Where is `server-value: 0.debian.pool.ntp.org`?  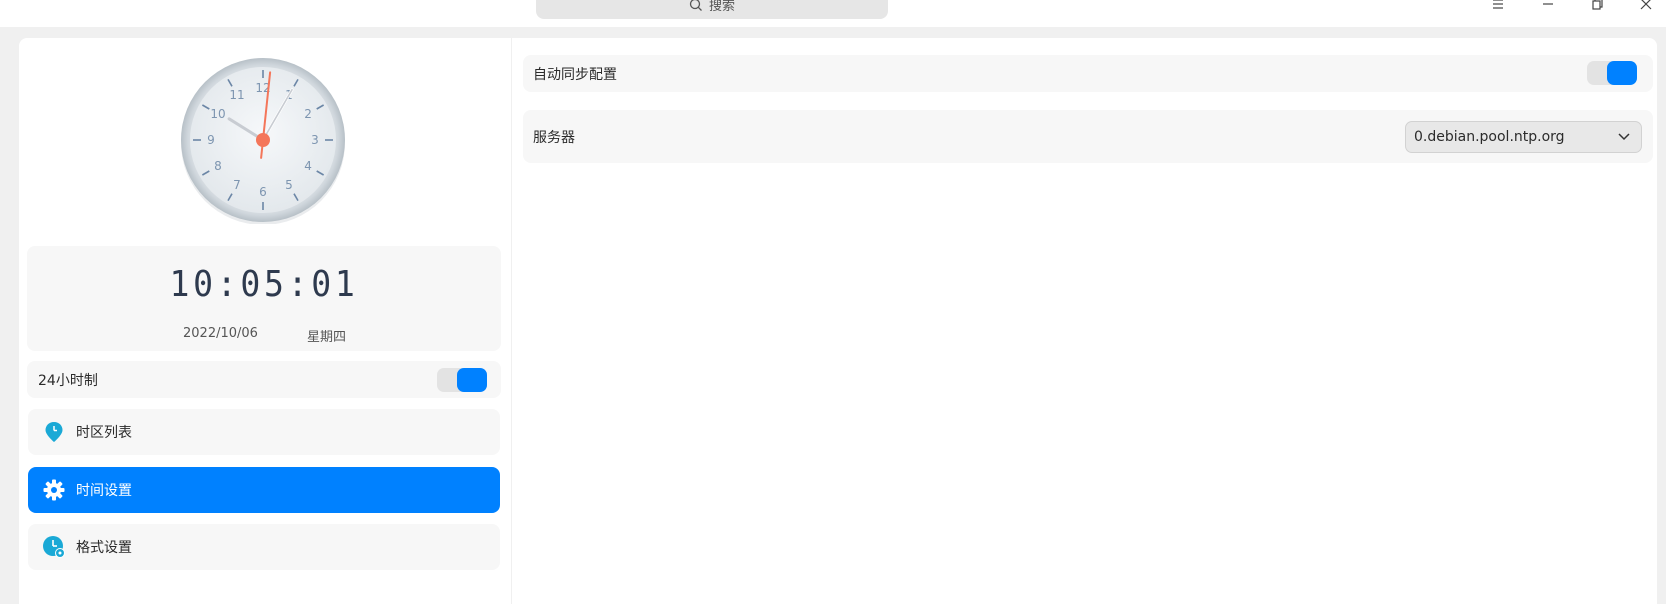
server-value: 0.debian.pool.ntp.org is located at coordinates (1489, 137).